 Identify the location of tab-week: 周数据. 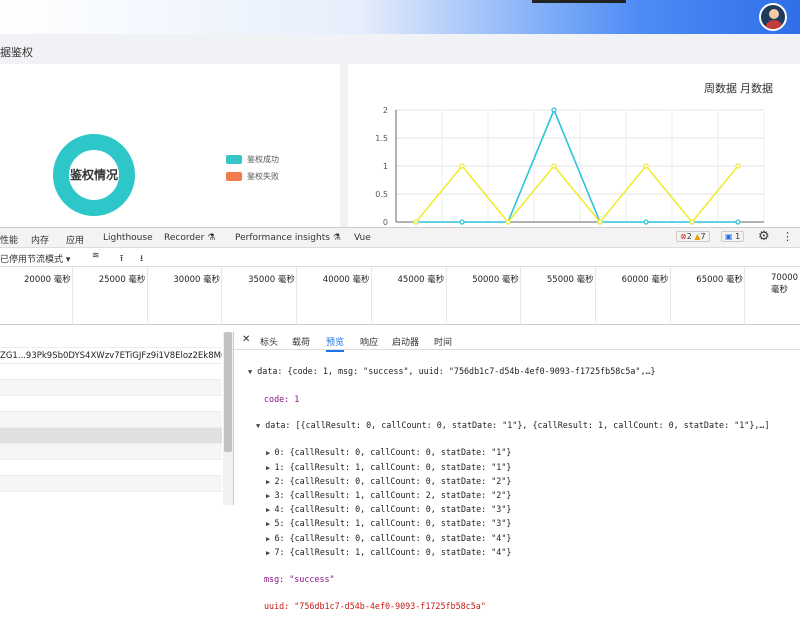
(720, 88).